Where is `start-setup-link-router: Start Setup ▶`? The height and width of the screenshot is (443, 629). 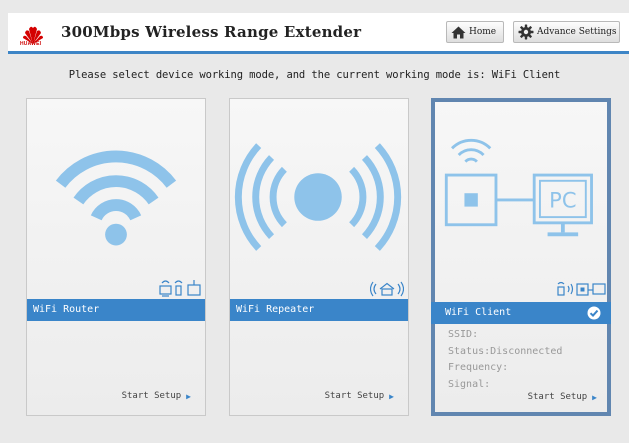
start-setup-link-router: Start Setup ▶ is located at coordinates (156, 396).